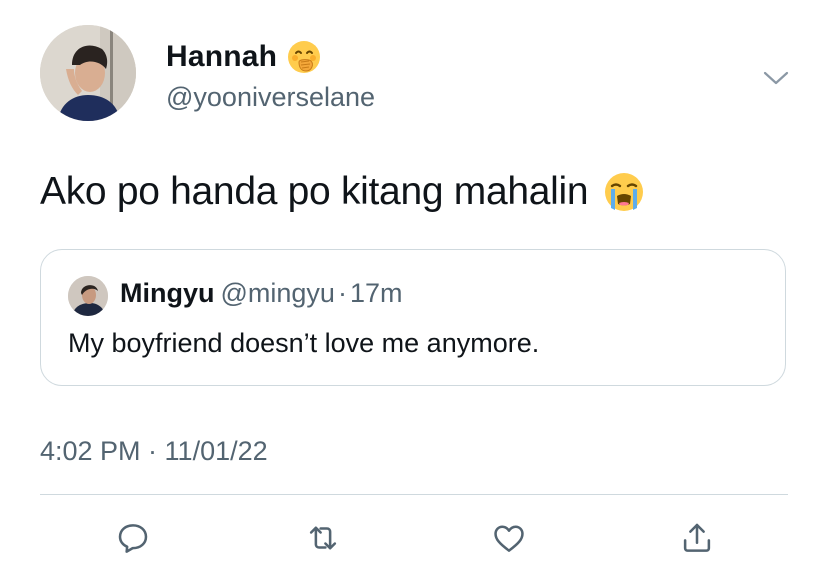 This screenshot has height=584, width=828. I want to click on share-button, so click(697, 538).